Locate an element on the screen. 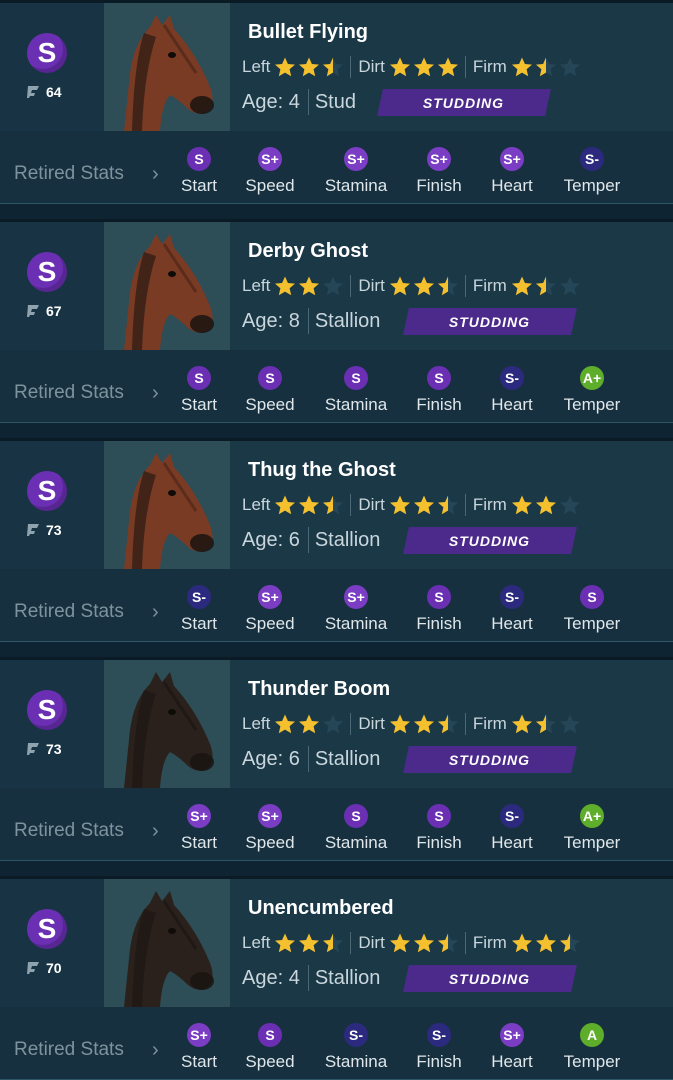  horse-name: Bullet Flying is located at coordinates (308, 32).